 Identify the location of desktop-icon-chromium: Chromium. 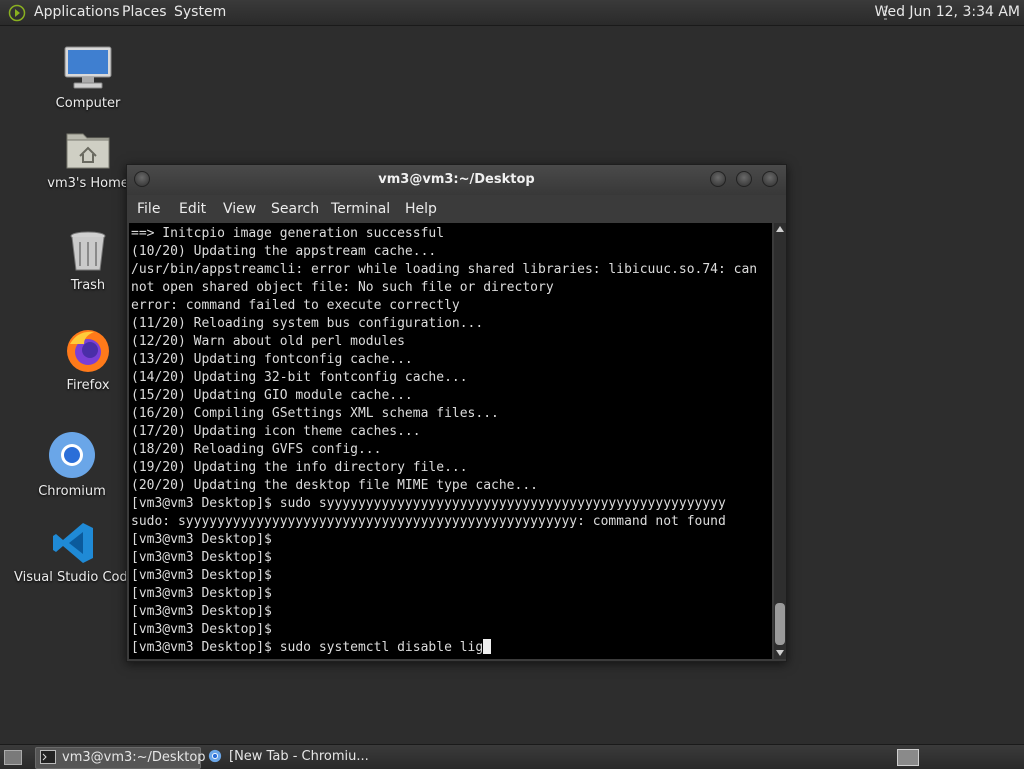
(72, 464).